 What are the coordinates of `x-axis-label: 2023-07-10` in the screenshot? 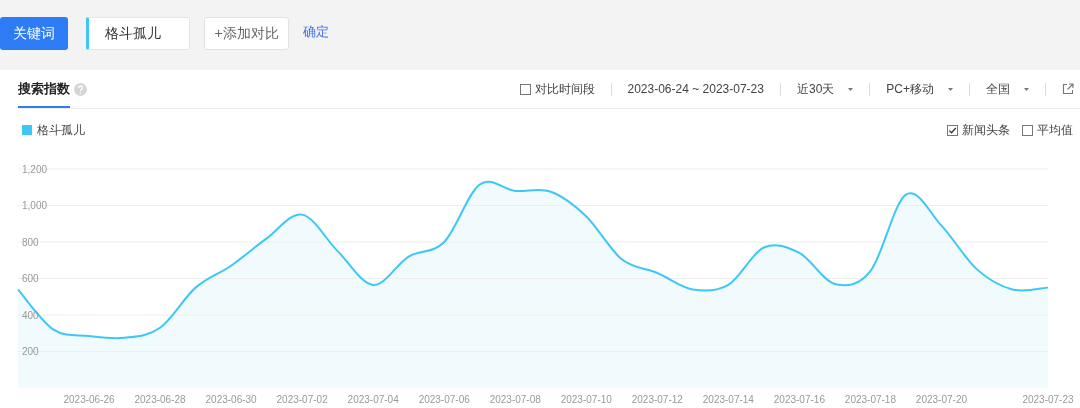 It's located at (586, 399).